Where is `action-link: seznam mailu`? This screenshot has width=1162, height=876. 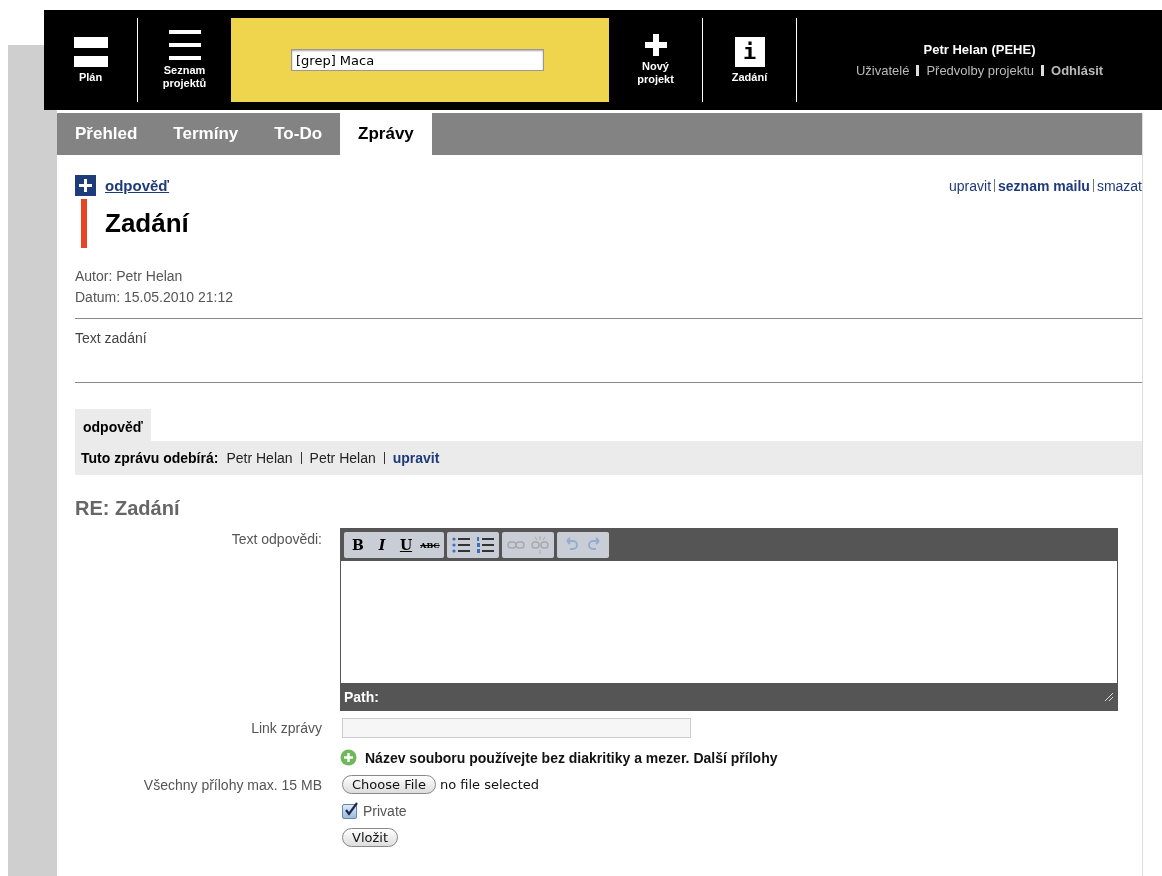
action-link: seznam mailu is located at coordinates (1044, 185).